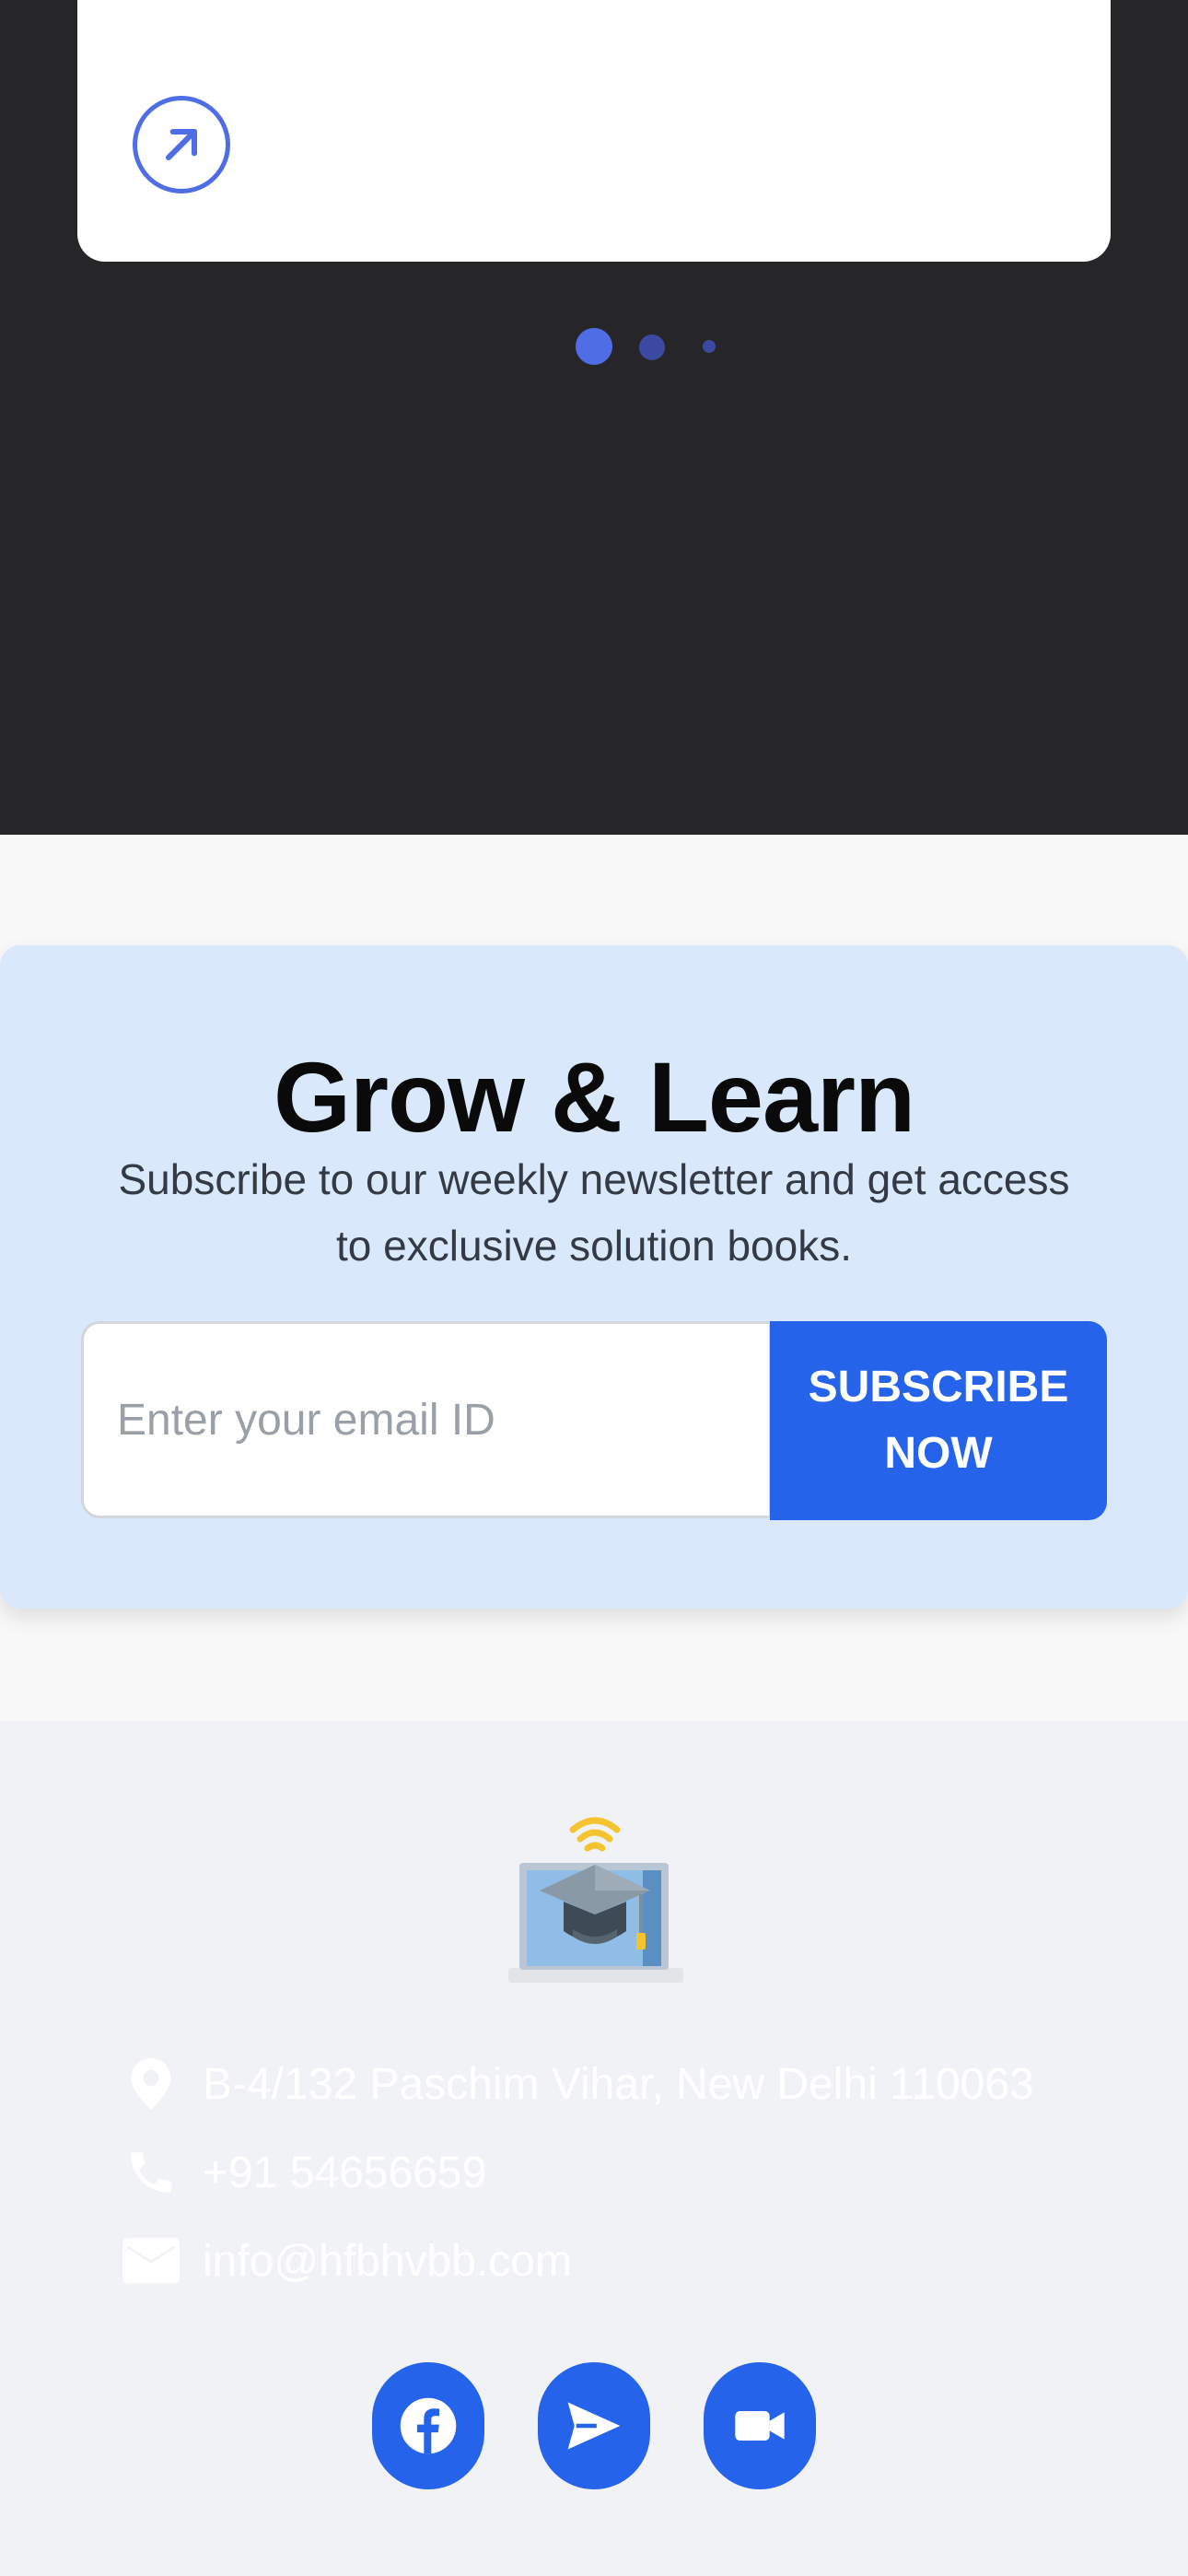  I want to click on video-camera-icon, so click(760, 2426).